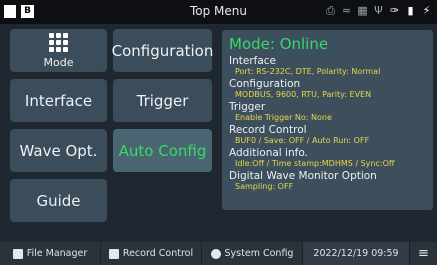  What do you see at coordinates (58, 150) in the screenshot?
I see `wave-opt-button: Wave Opt.` at bounding box center [58, 150].